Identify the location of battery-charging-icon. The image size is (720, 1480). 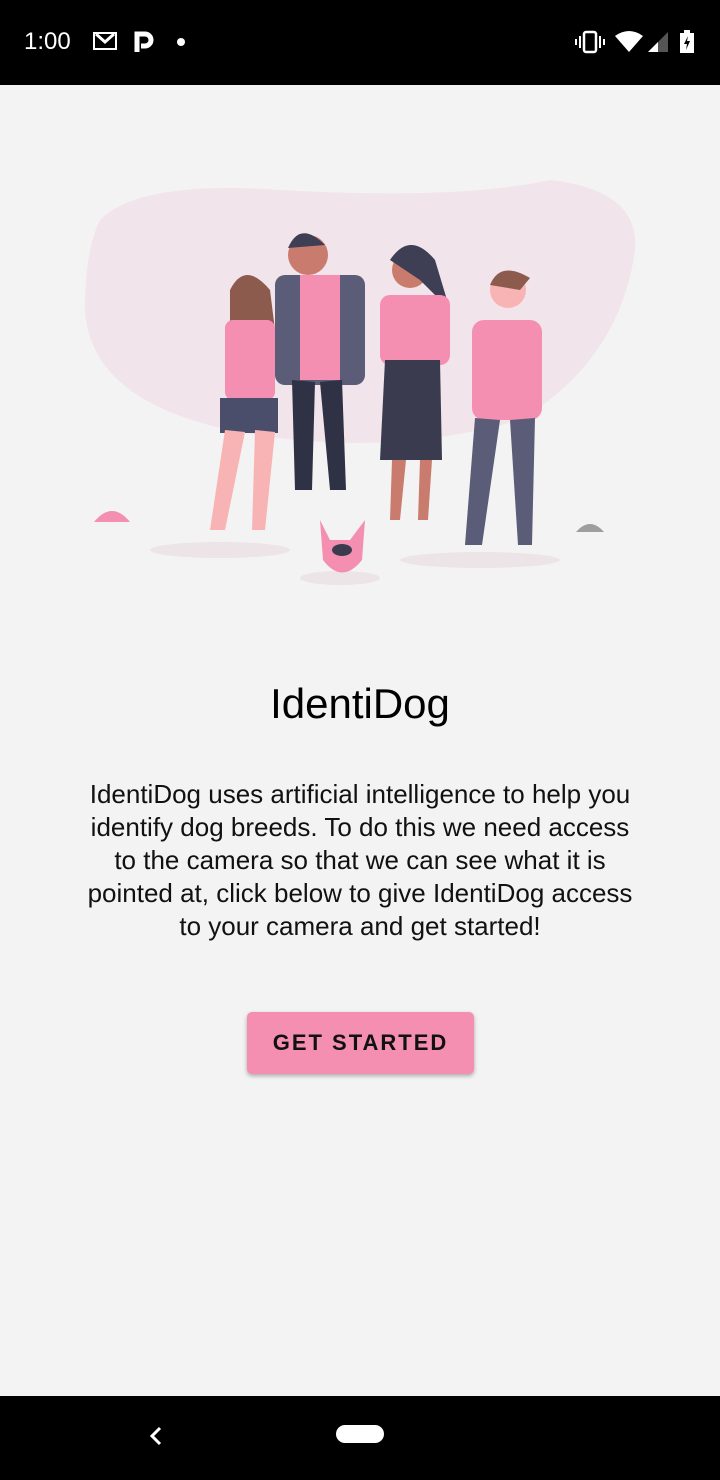
(687, 41).